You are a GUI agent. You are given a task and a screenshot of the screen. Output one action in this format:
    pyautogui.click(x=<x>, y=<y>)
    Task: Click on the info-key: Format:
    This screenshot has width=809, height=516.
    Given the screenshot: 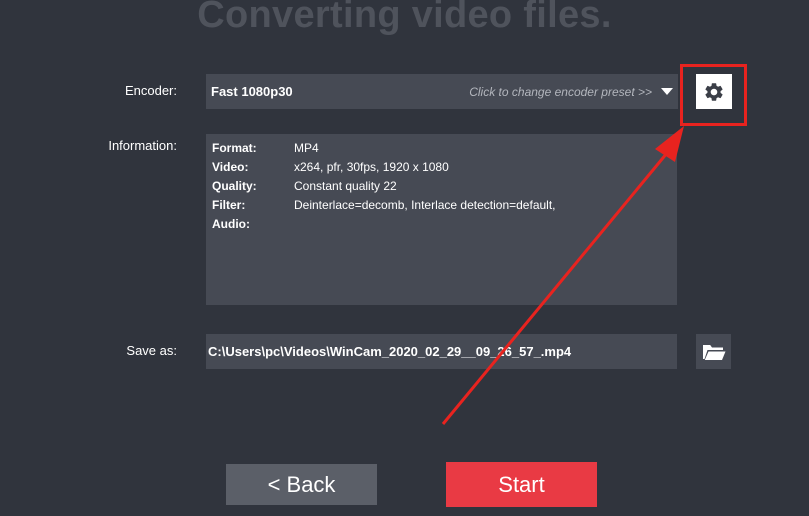 What is the action you would take?
    pyautogui.click(x=234, y=148)
    